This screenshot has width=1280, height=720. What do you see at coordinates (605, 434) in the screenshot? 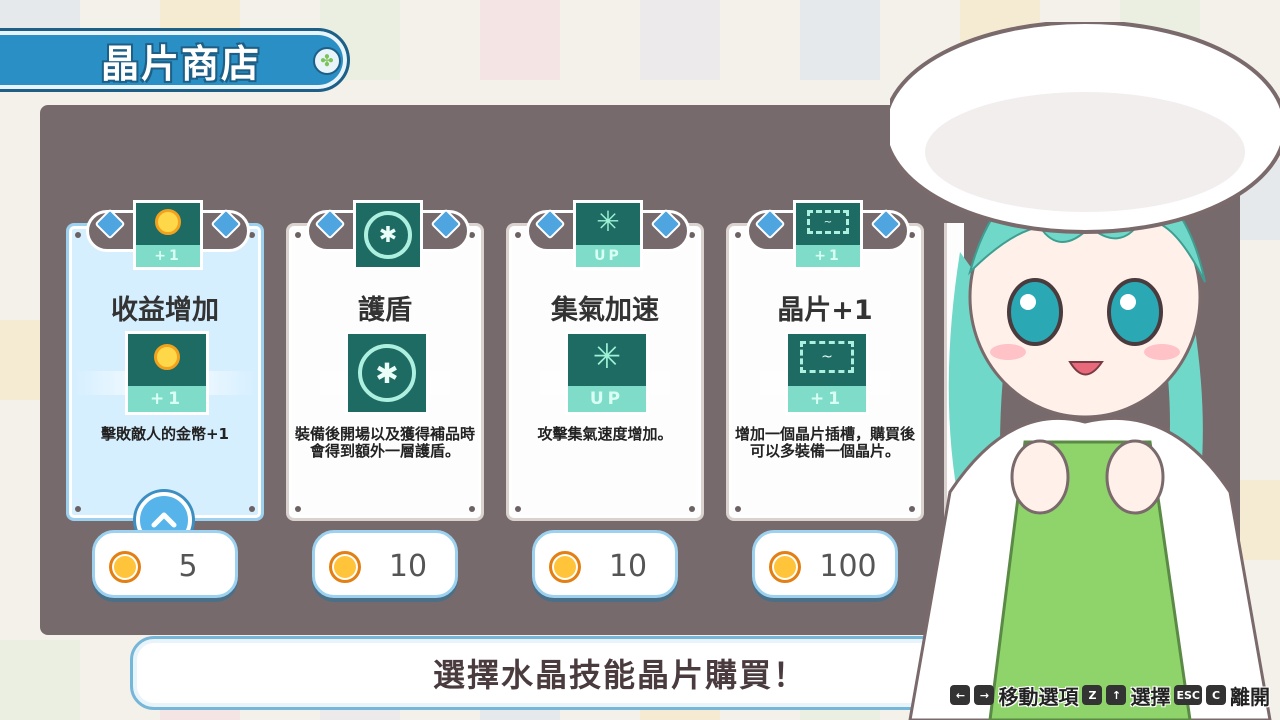
I see `card-description: 攻擊集氣速度增加。` at bounding box center [605, 434].